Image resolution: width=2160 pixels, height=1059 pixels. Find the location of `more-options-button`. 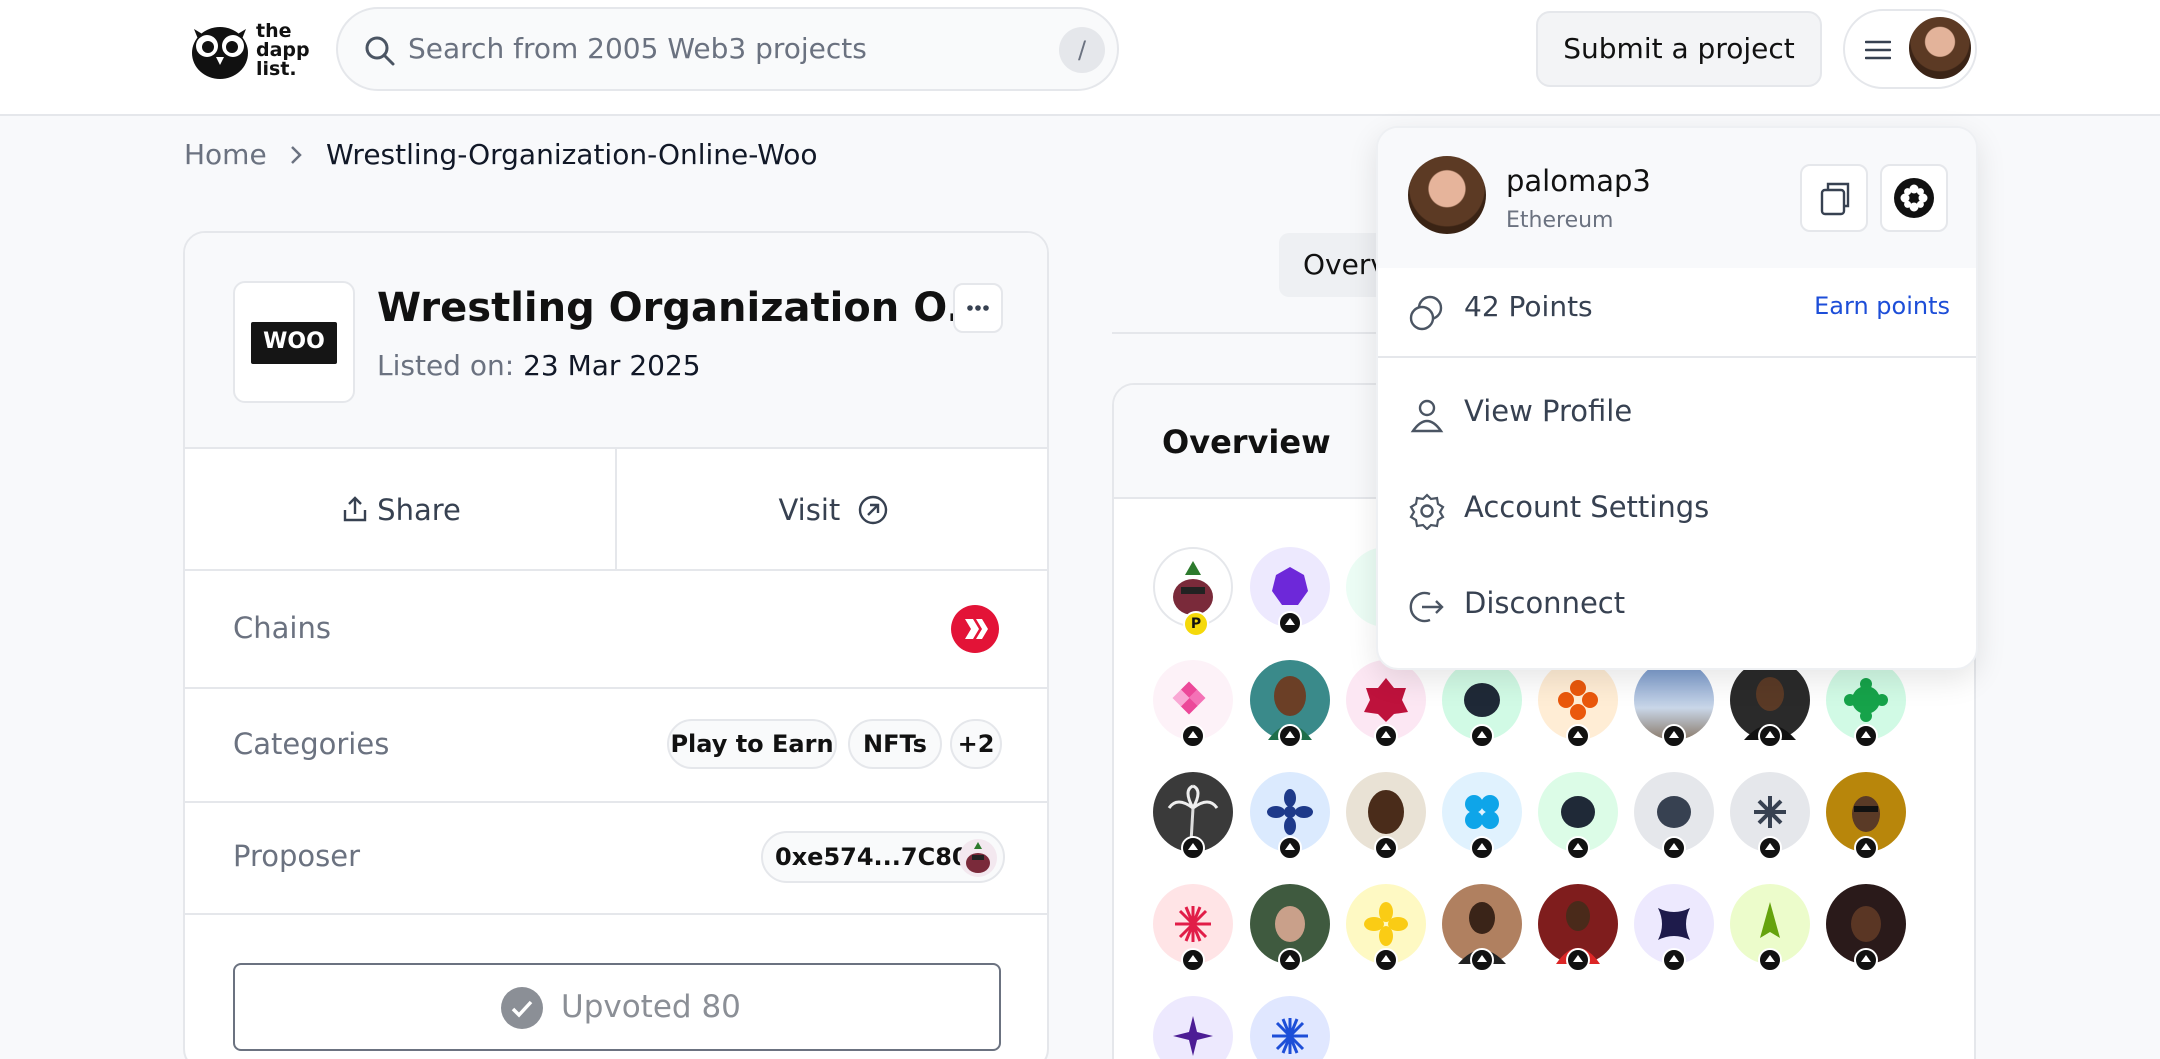

more-options-button is located at coordinates (978, 308).